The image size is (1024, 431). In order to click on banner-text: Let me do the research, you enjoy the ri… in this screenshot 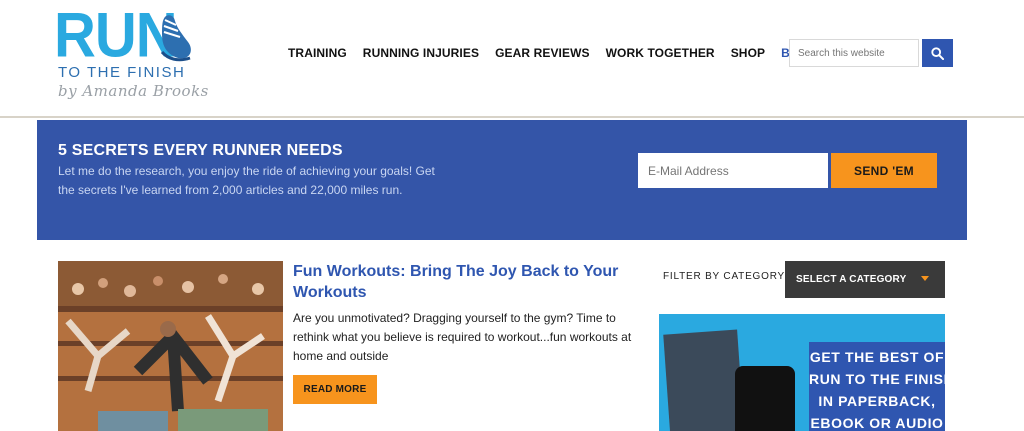, I will do `click(246, 180)`.